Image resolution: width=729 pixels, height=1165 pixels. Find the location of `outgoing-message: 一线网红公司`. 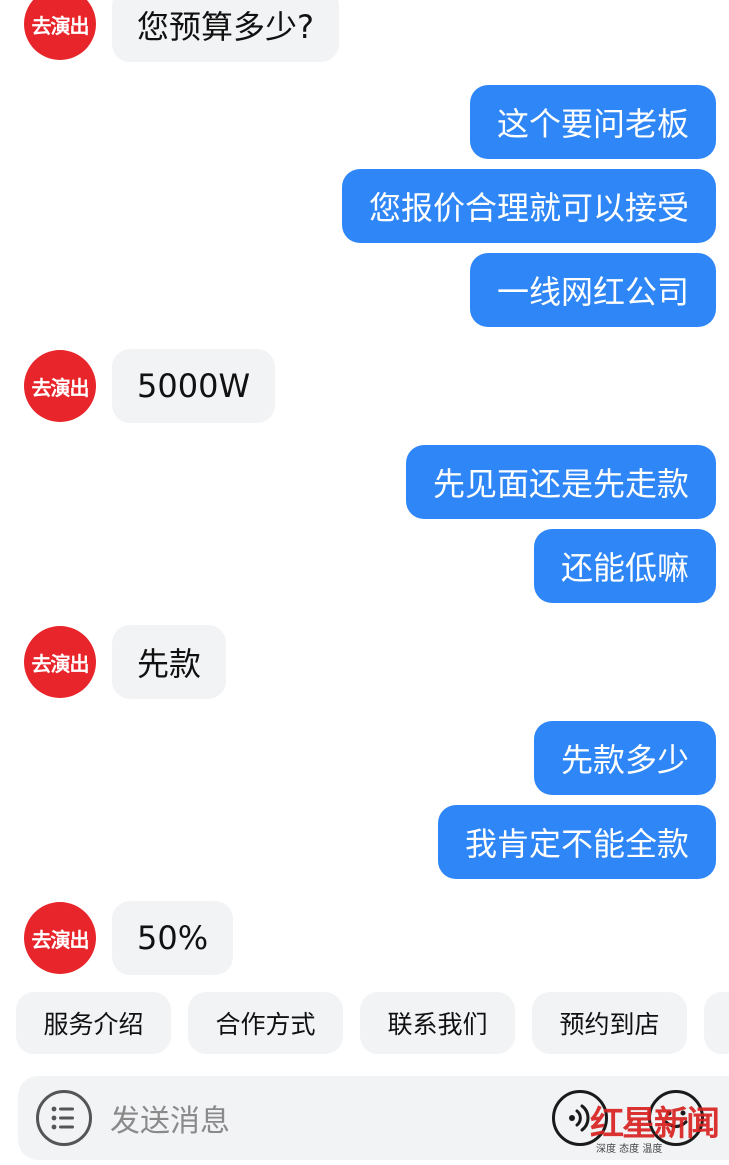

outgoing-message: 一线网红公司 is located at coordinates (592, 290).